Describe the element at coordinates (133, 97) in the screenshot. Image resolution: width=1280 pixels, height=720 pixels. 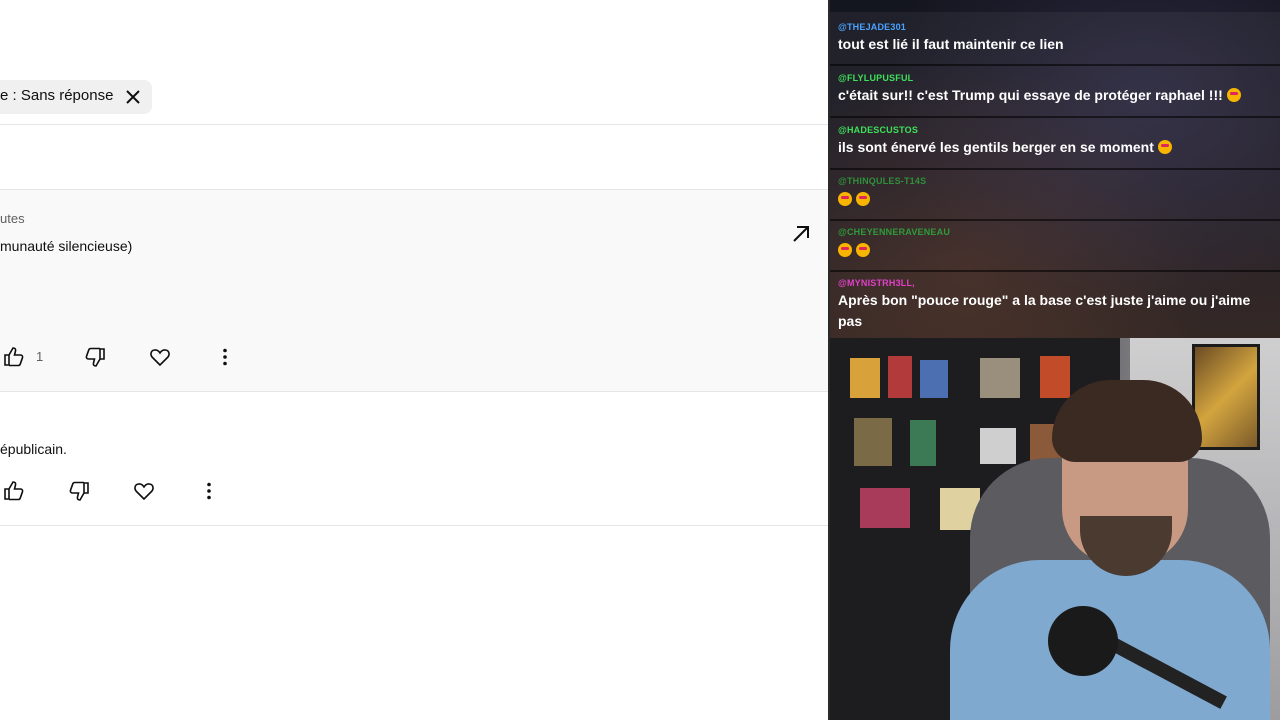
I see `close-icon` at that location.